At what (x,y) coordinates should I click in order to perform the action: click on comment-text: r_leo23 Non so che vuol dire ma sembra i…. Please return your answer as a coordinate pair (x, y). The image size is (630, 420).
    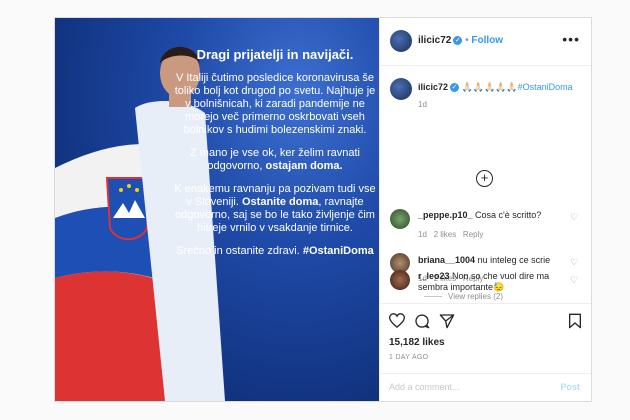
    Looking at the image, I should click on (484, 281).